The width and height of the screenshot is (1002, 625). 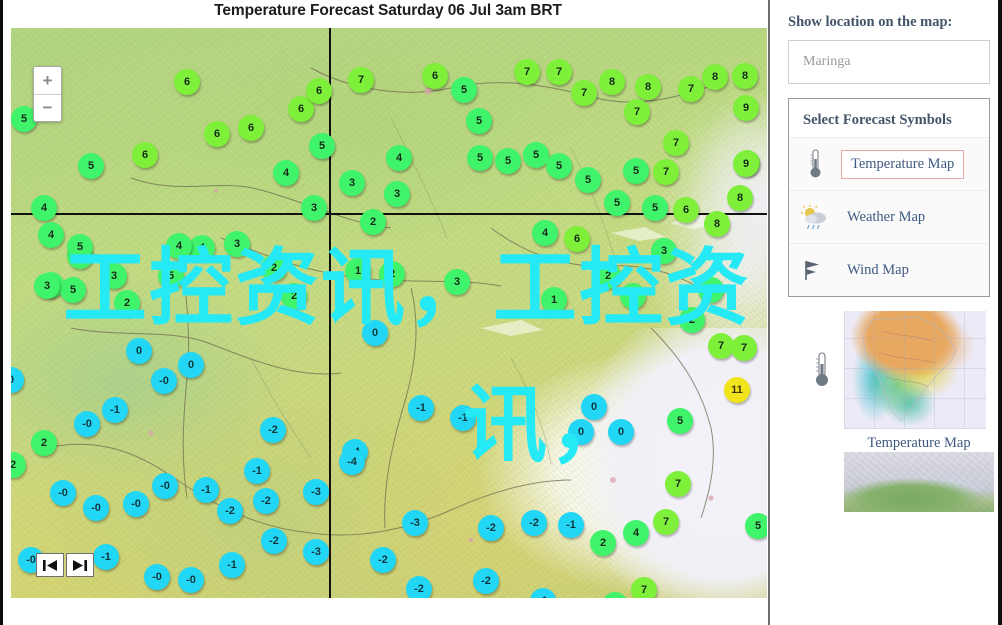 I want to click on zoom-in-button: +, so click(x=47, y=80).